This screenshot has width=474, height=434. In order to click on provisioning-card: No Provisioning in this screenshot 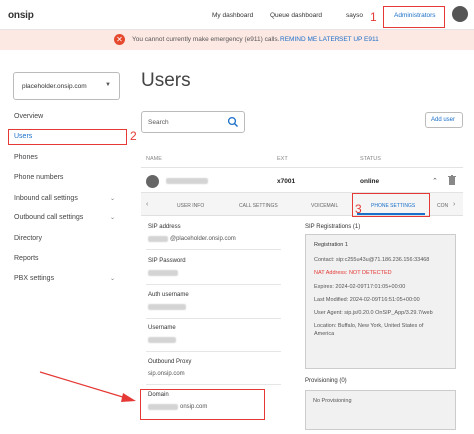, I will do `click(380, 410)`.